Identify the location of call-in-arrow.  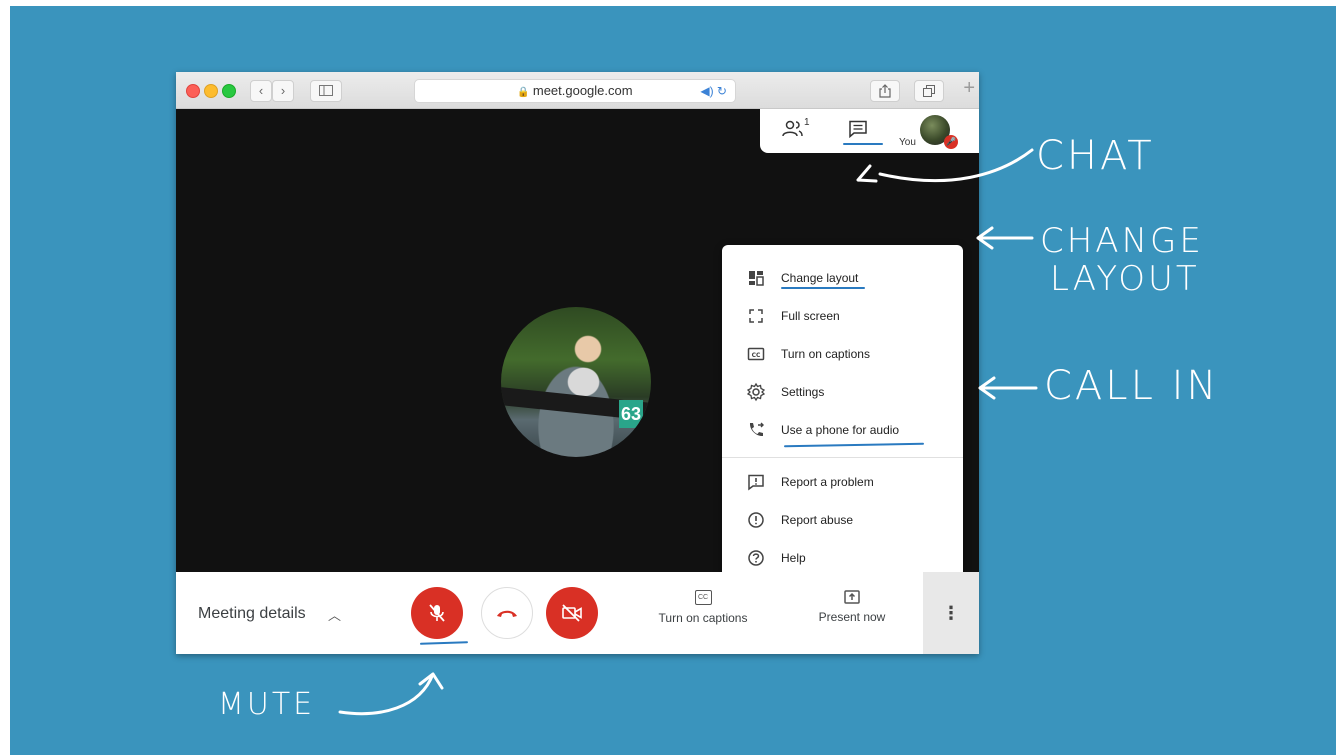
(1008, 388).